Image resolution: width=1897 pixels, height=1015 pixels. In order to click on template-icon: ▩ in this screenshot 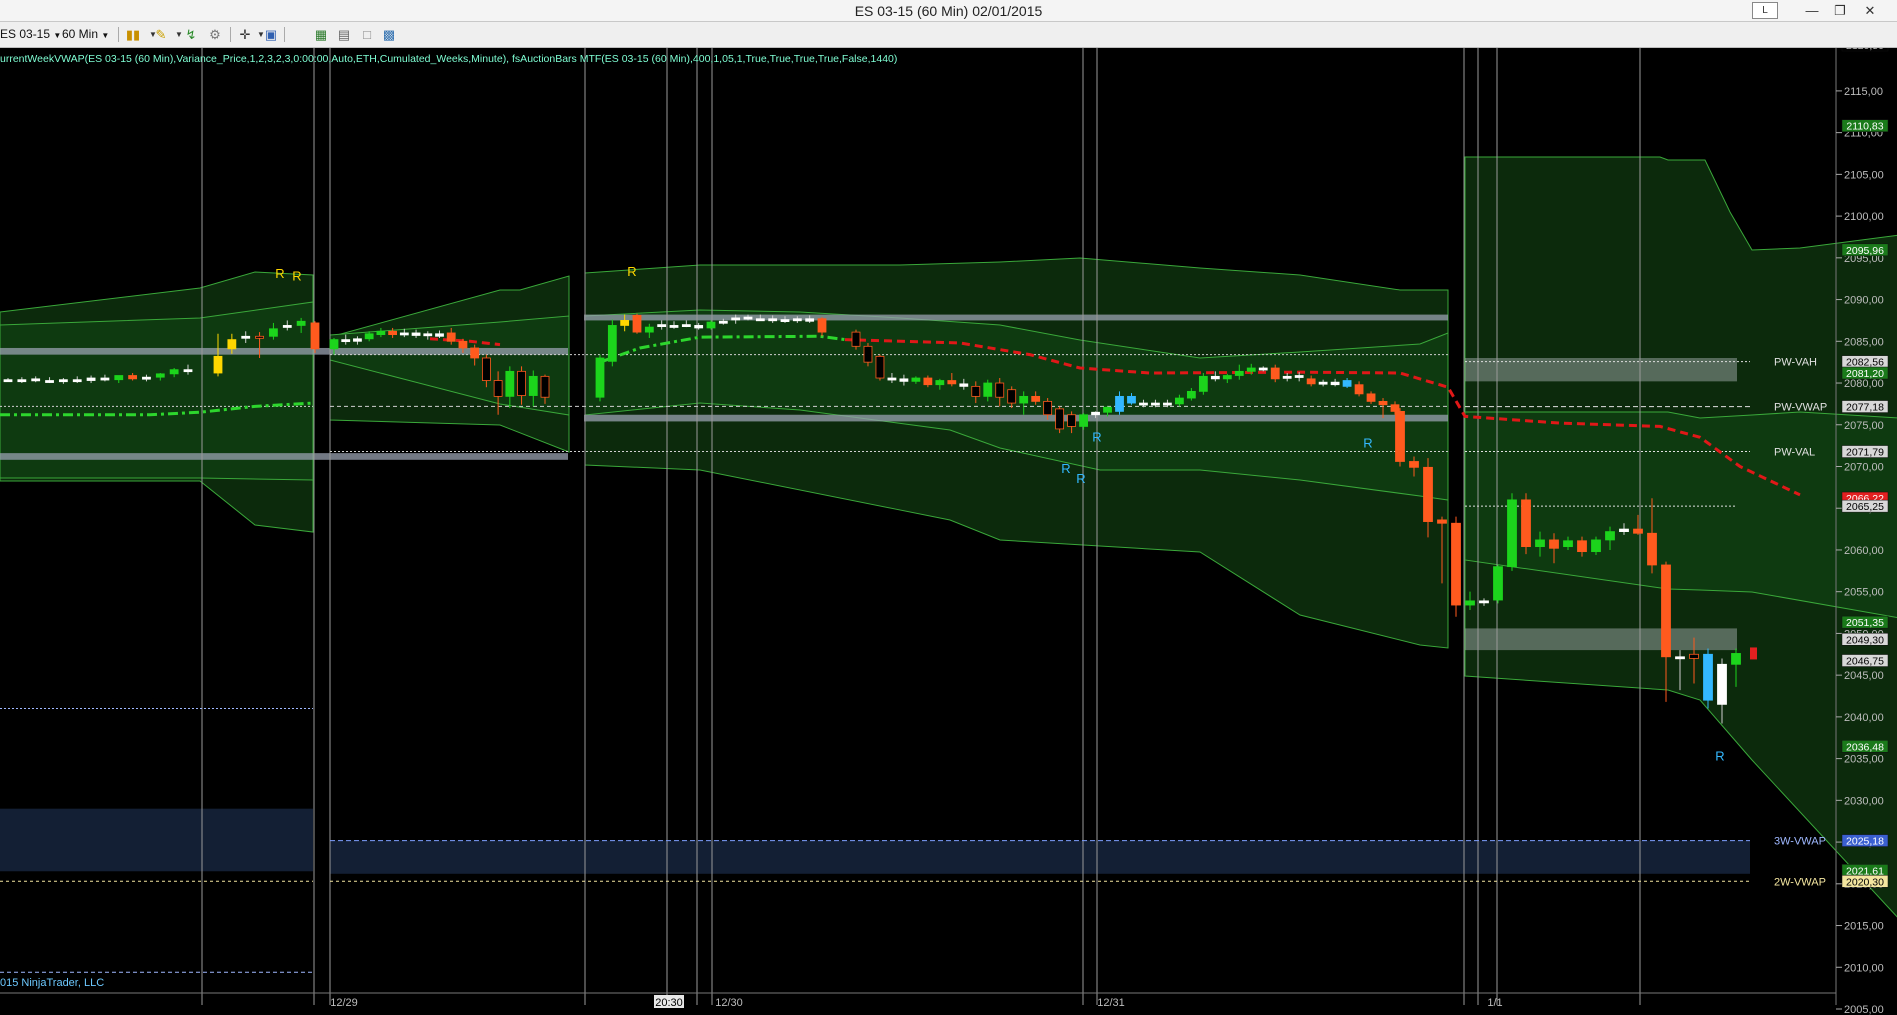, I will do `click(389, 34)`.